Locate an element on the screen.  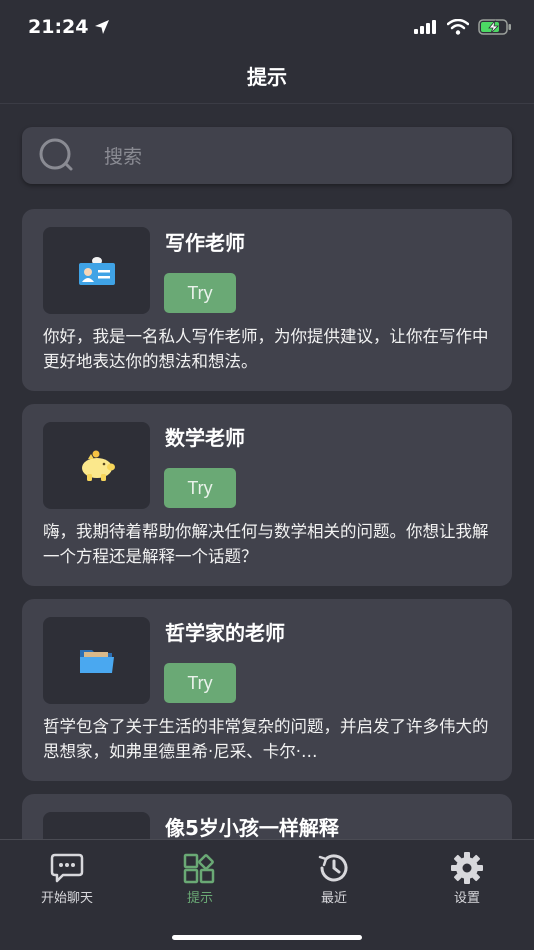
card-title: 像5岁小孩一样解释 is located at coordinates (252, 828).